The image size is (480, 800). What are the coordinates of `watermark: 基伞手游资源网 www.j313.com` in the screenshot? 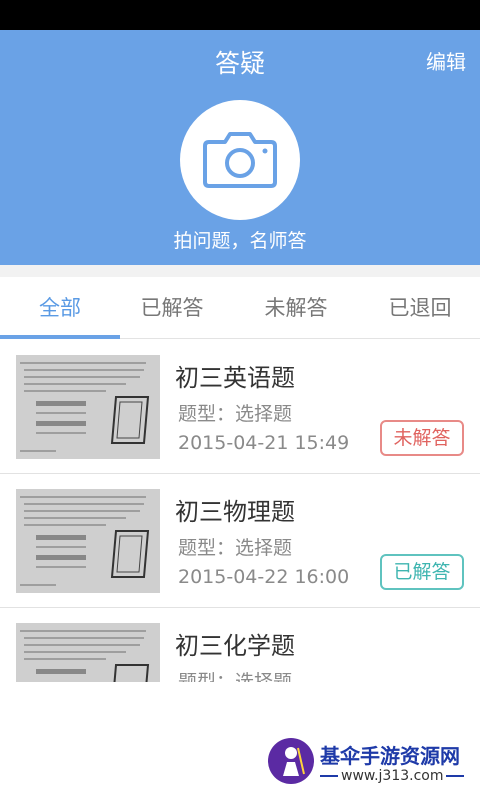 It's located at (371, 764).